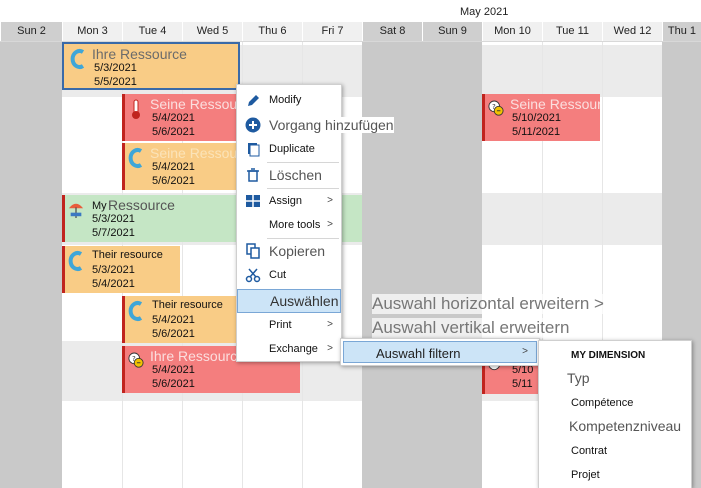  I want to click on day-header: Tue 4, so click(152, 31).